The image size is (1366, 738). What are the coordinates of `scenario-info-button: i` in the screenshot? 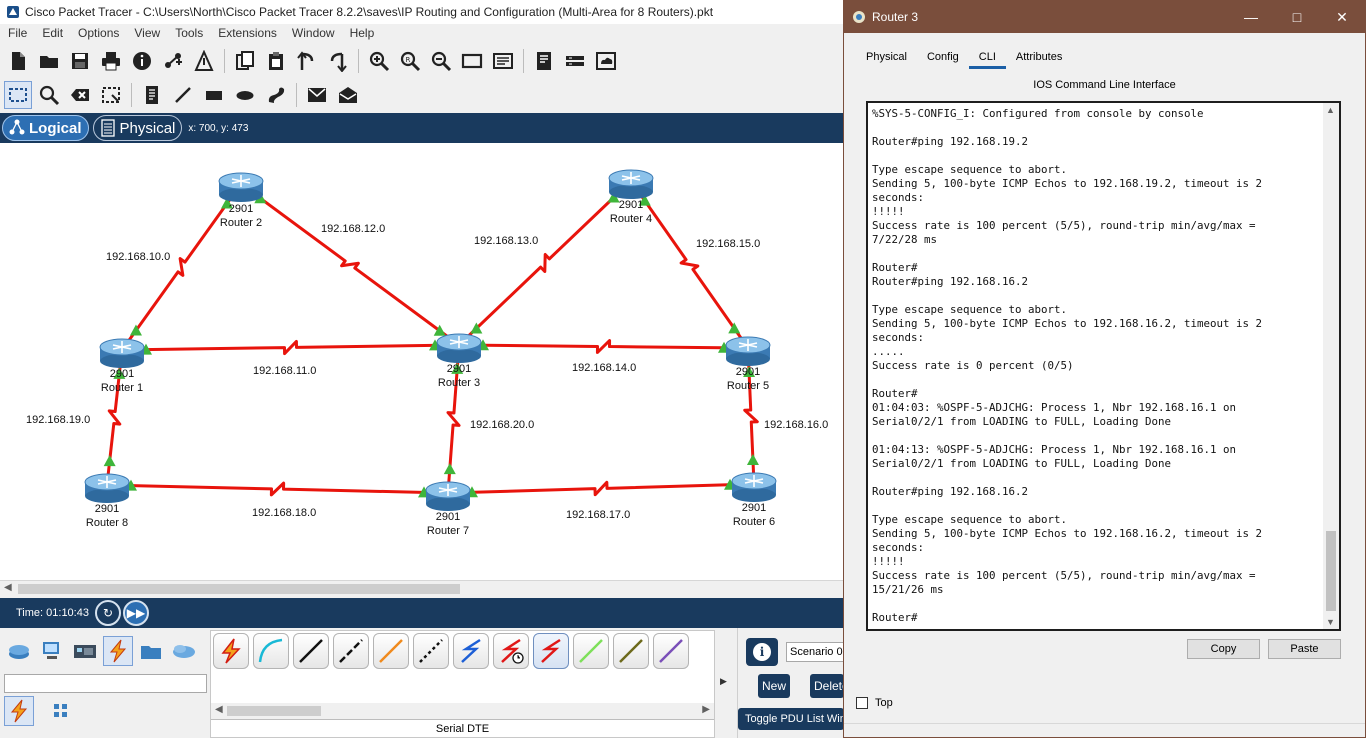 It's located at (762, 652).